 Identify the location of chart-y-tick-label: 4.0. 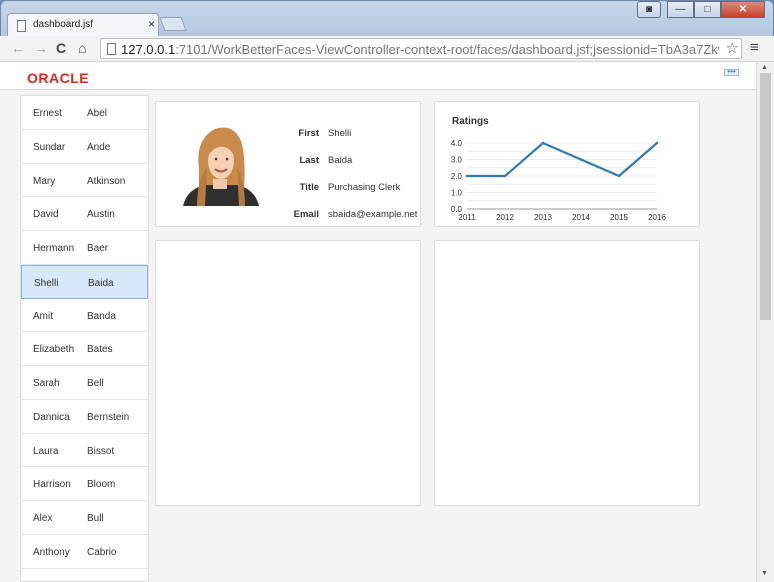
(457, 143).